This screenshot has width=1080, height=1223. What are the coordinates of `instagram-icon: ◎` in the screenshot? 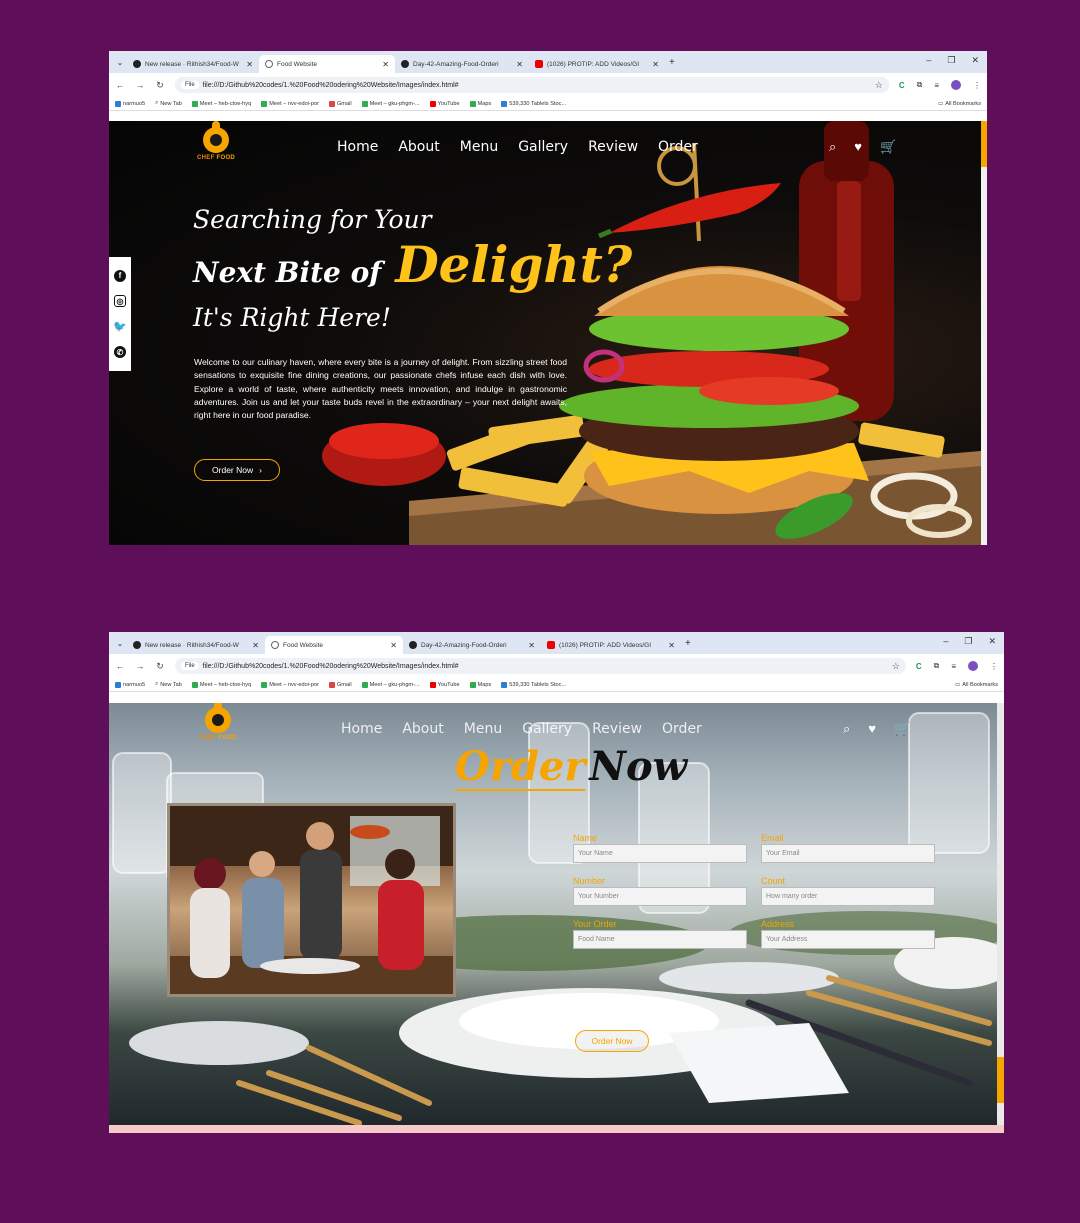 It's located at (120, 301).